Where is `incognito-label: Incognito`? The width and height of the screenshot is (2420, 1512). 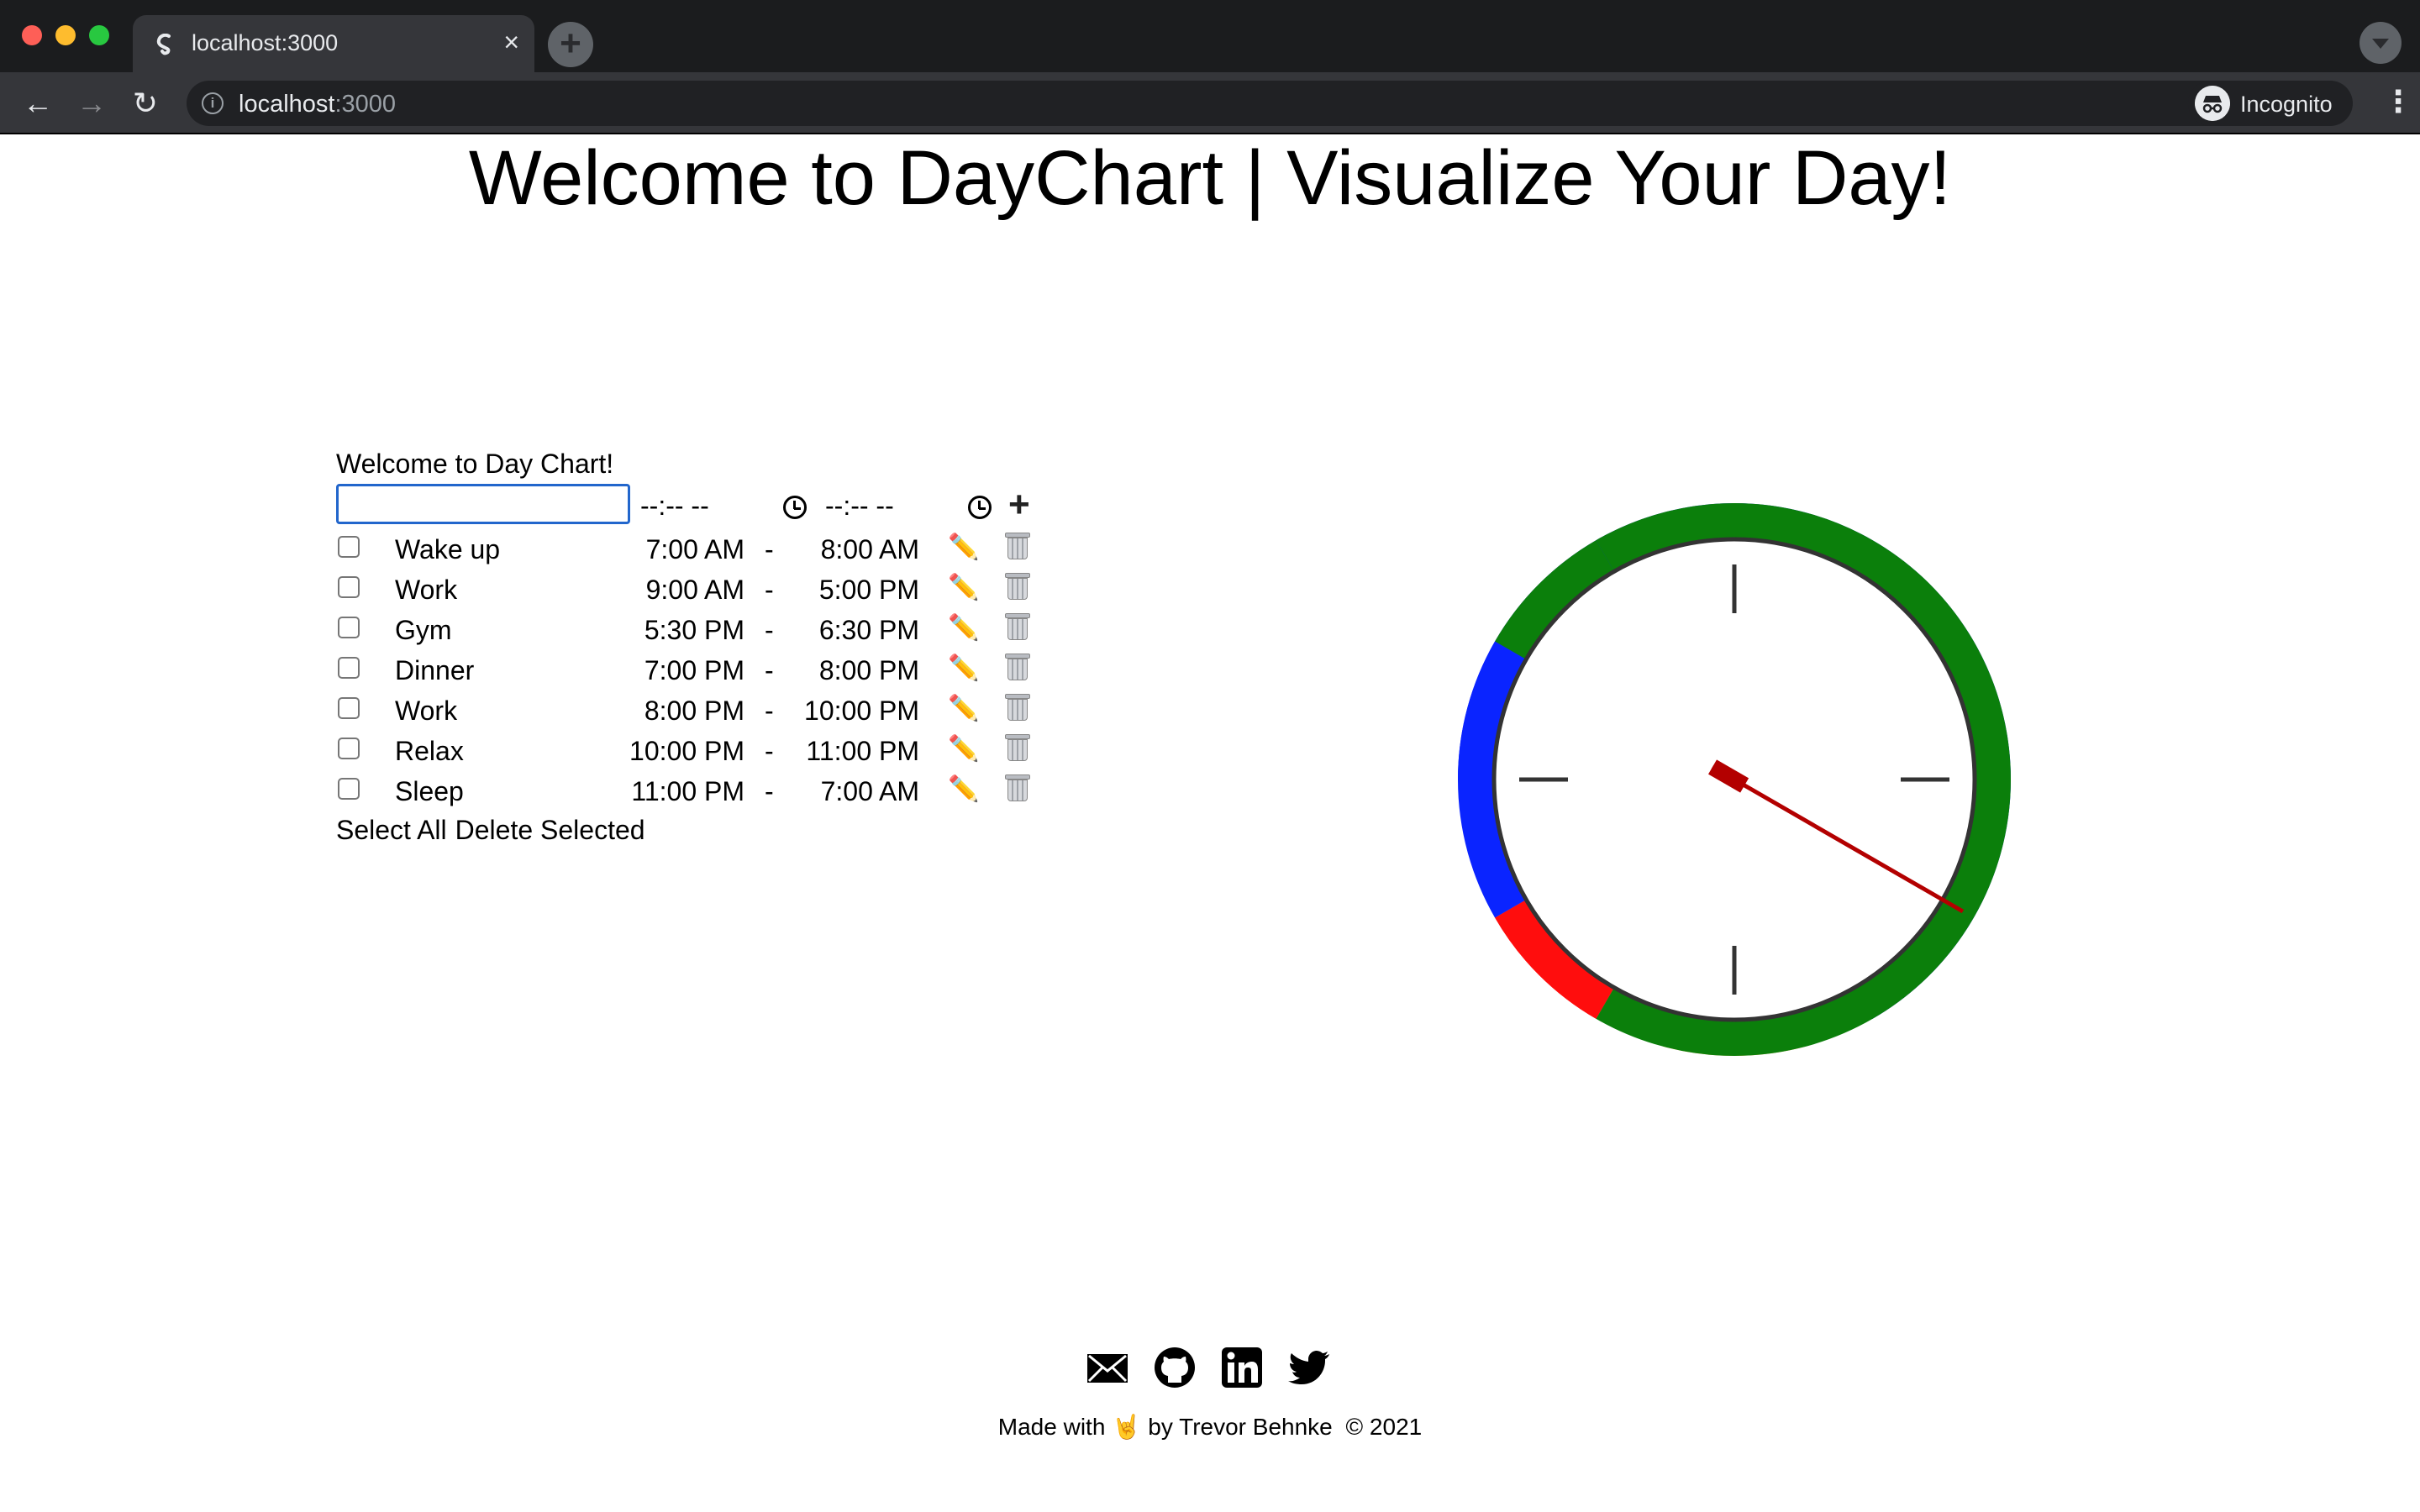 incognito-label: Incognito is located at coordinates (2286, 104).